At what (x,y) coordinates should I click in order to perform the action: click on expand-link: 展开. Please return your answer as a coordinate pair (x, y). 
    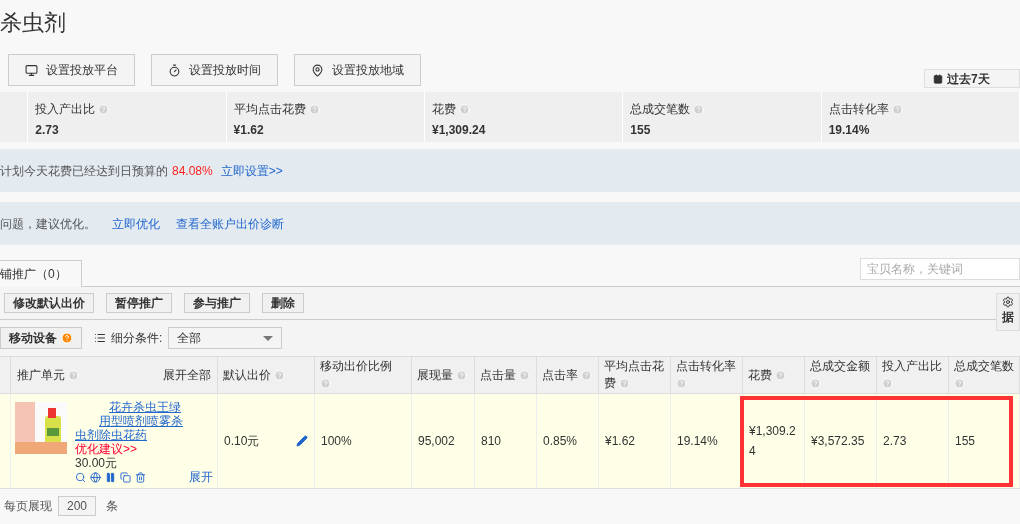
    Looking at the image, I should click on (201, 477).